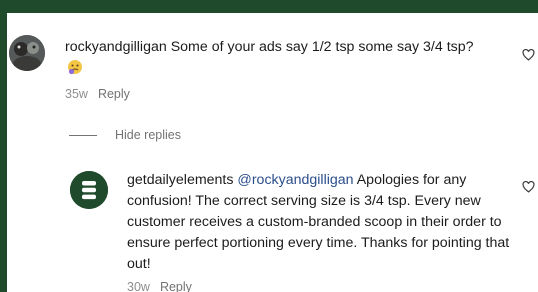 This screenshot has height=292, width=538. Describe the element at coordinates (75, 70) in the screenshot. I see `thinking-face-emoji-icon` at that location.